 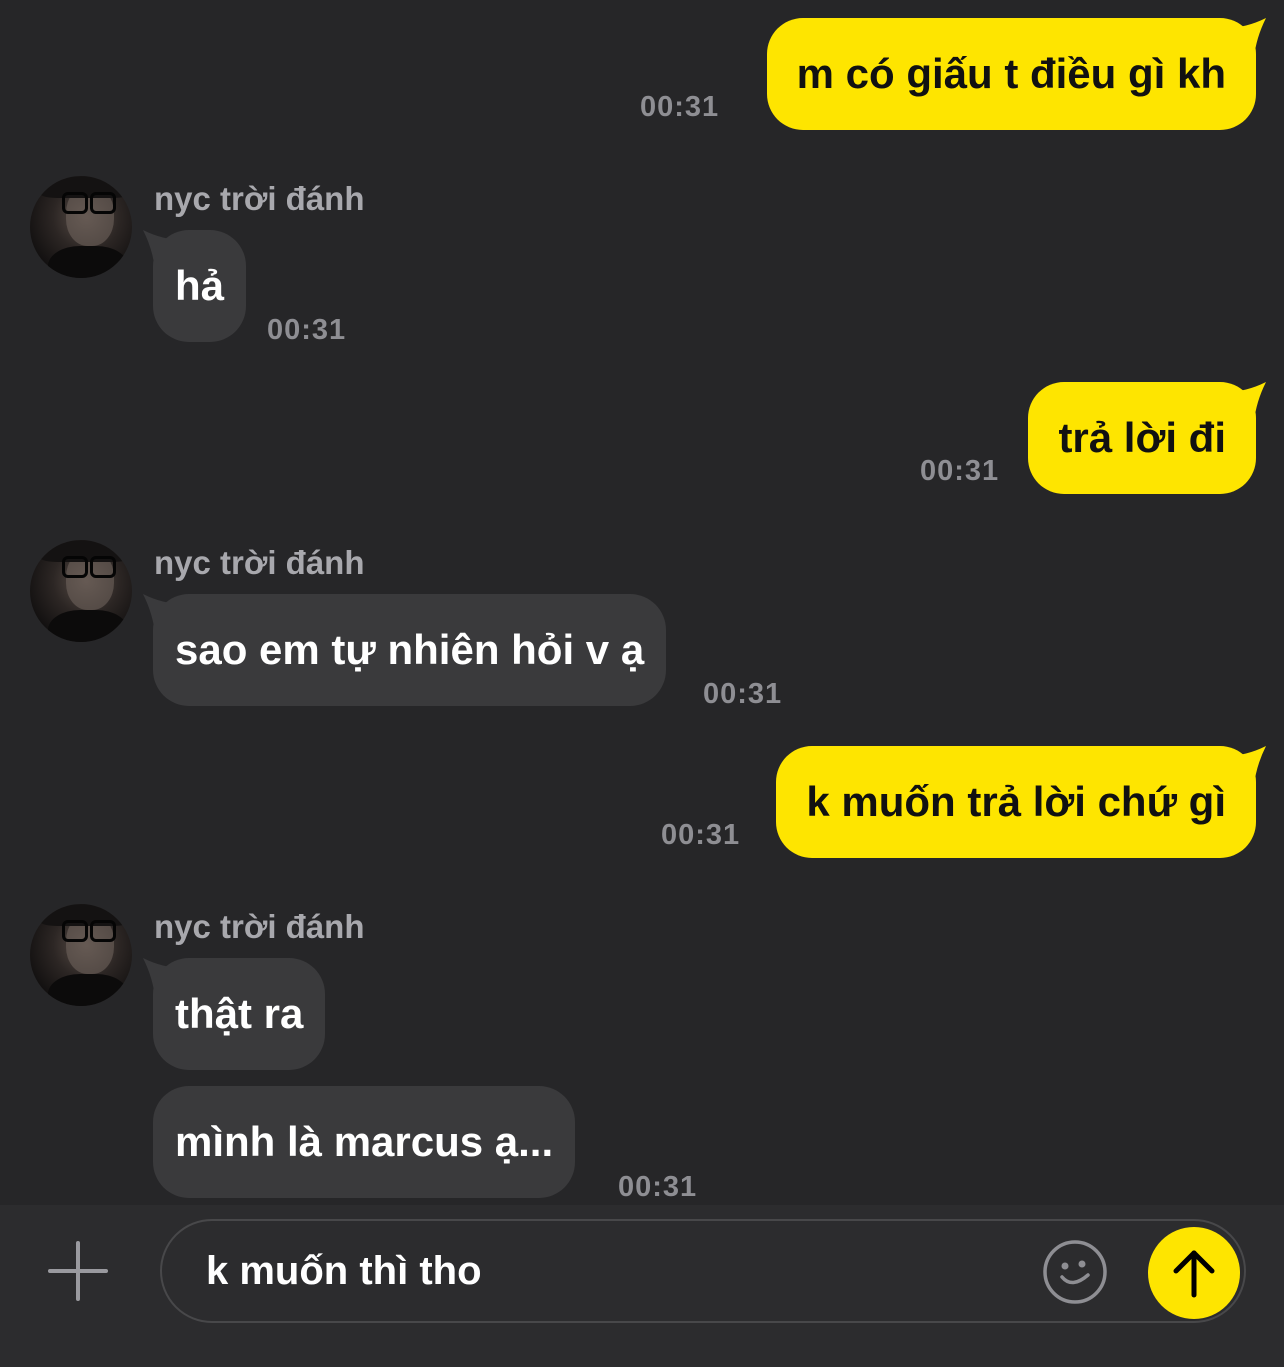 What do you see at coordinates (1142, 438) in the screenshot?
I see `message-bubble: trả lời đi` at bounding box center [1142, 438].